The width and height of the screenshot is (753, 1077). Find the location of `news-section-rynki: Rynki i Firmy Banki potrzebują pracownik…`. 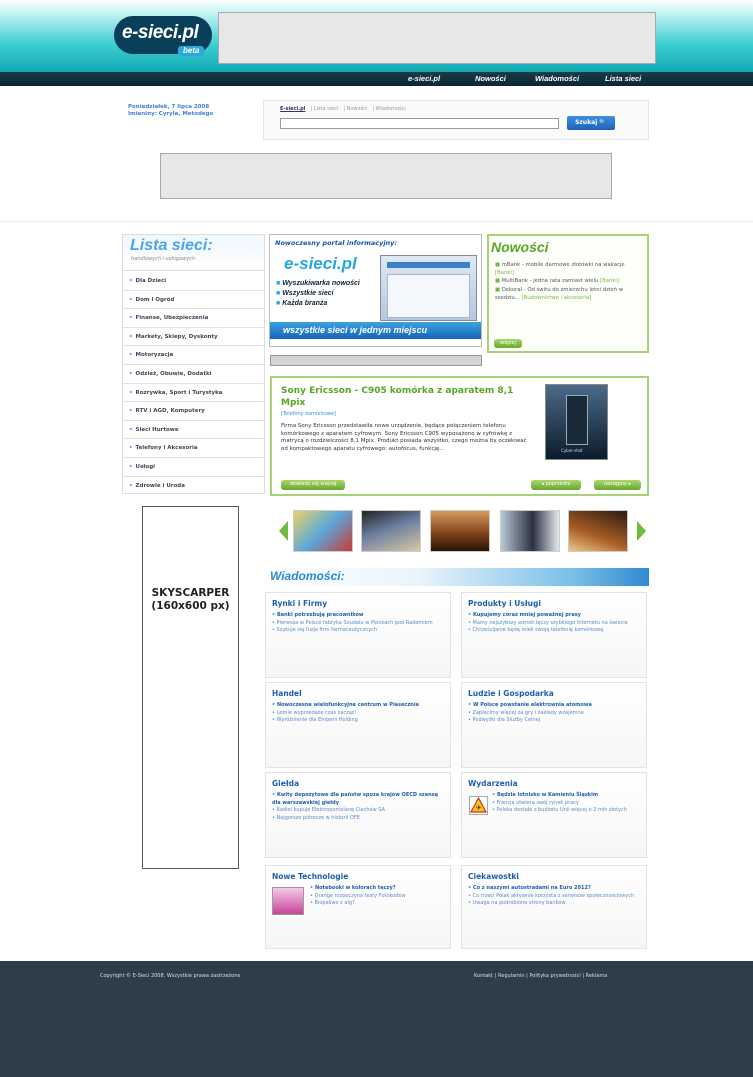

news-section-rynki: Rynki i Firmy Banki potrzebują pracownik… is located at coordinates (358, 635).